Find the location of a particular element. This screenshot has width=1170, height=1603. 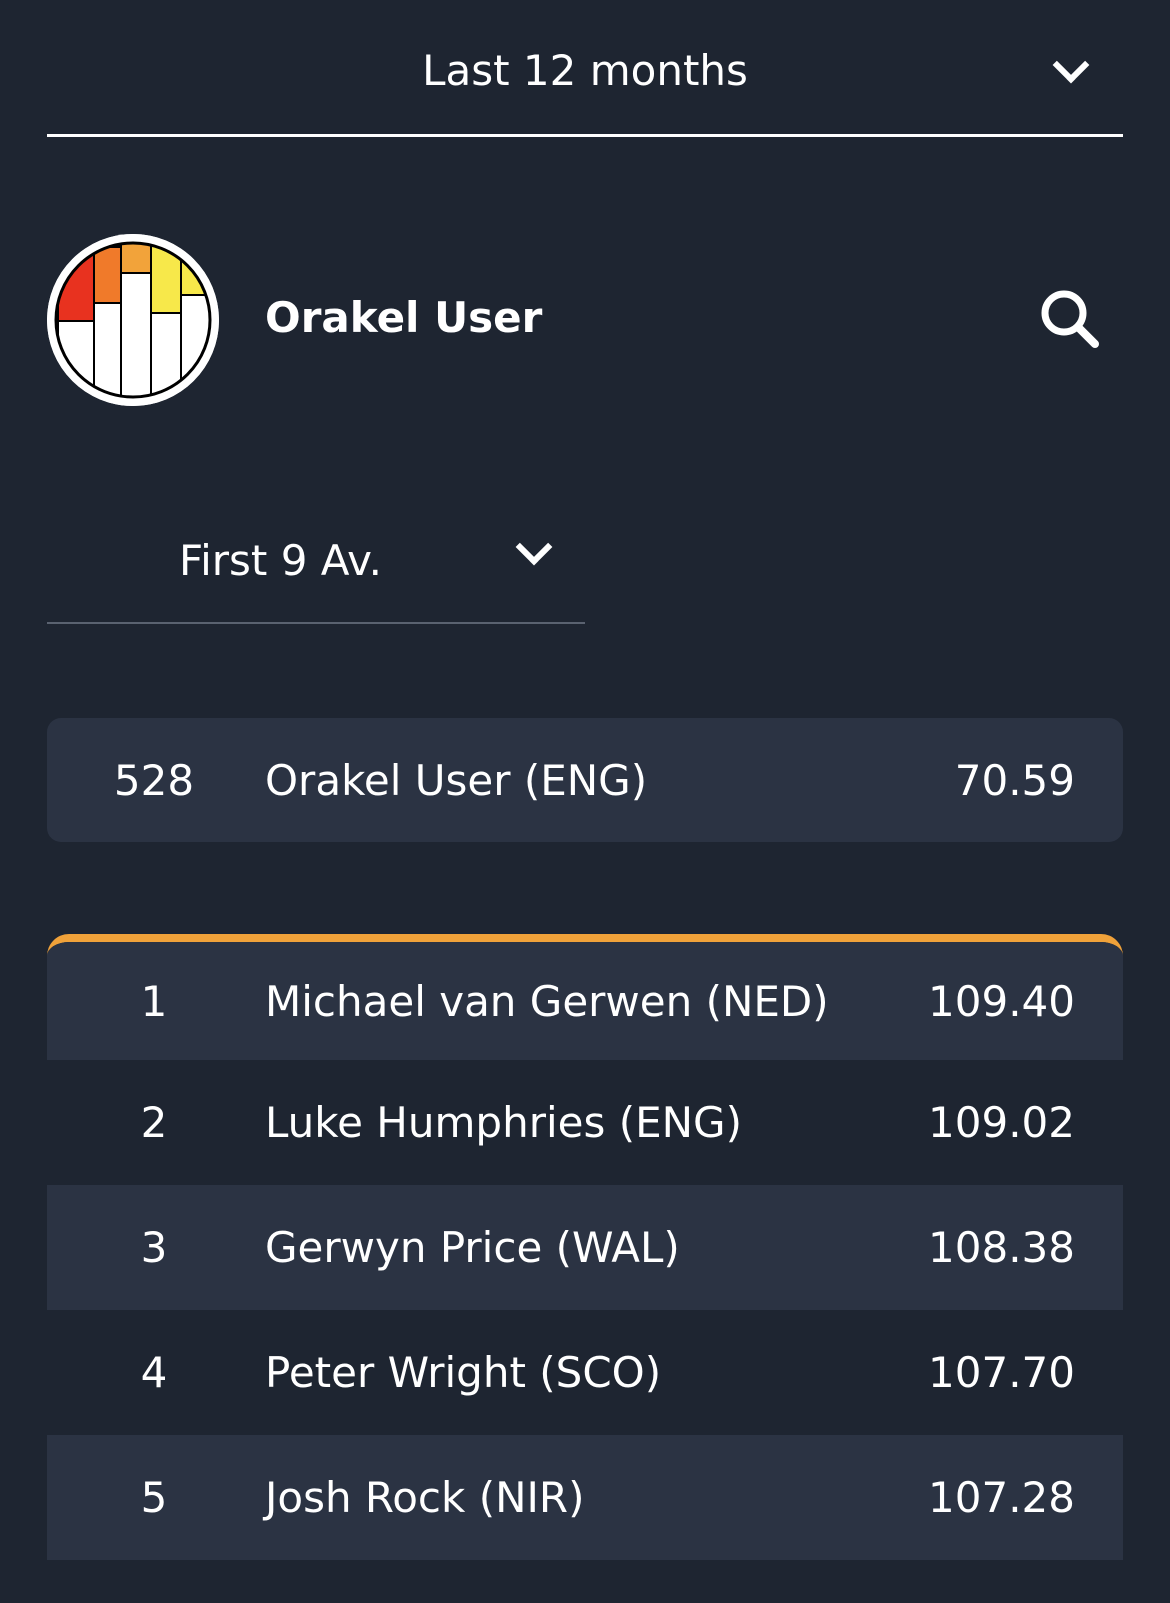

period-dropdown: Last 12 months is located at coordinates (585, 78).